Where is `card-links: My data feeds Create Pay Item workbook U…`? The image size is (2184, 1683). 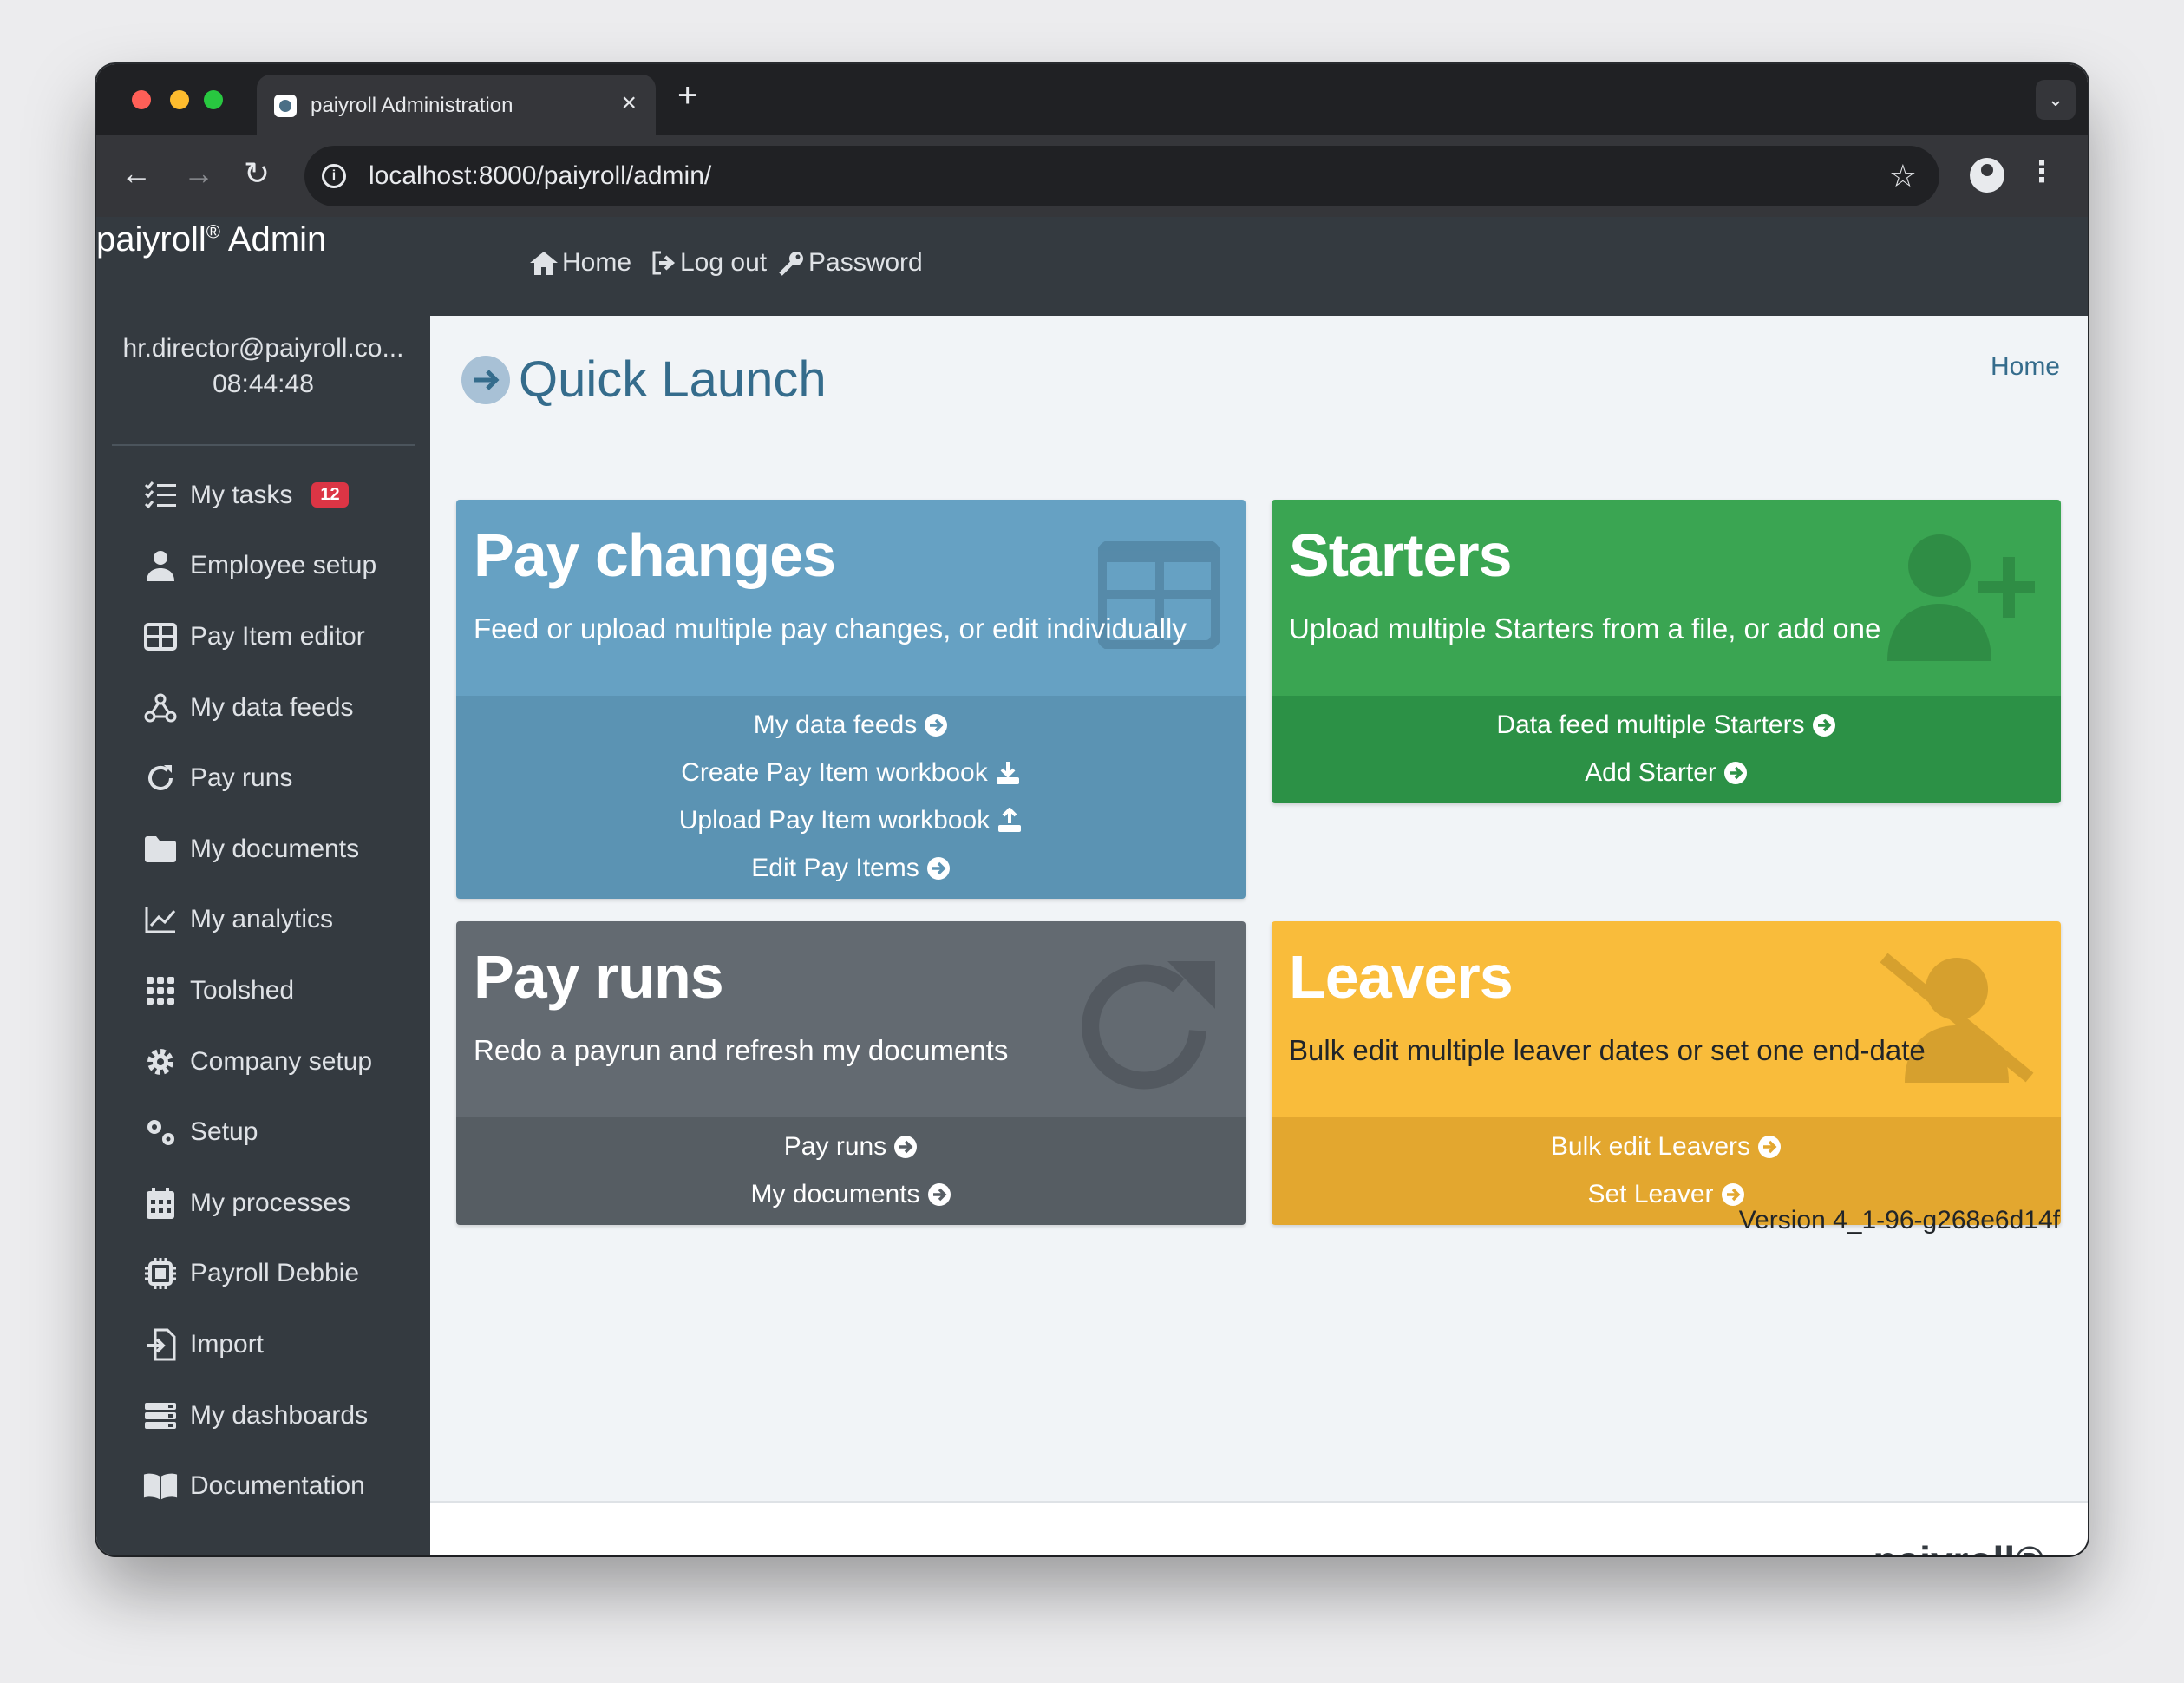 card-links: My data feeds Create Pay Item workbook U… is located at coordinates (851, 797).